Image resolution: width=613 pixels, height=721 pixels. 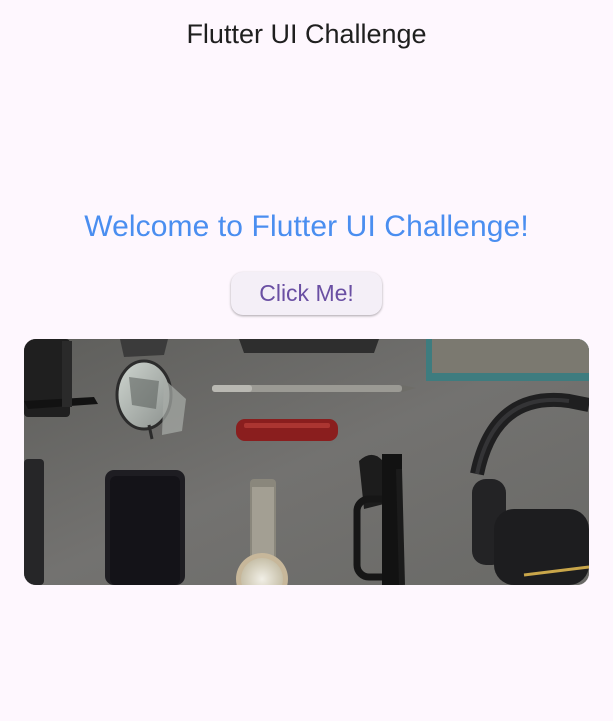 What do you see at coordinates (287, 430) in the screenshot?
I see `pocket-knife-shape` at bounding box center [287, 430].